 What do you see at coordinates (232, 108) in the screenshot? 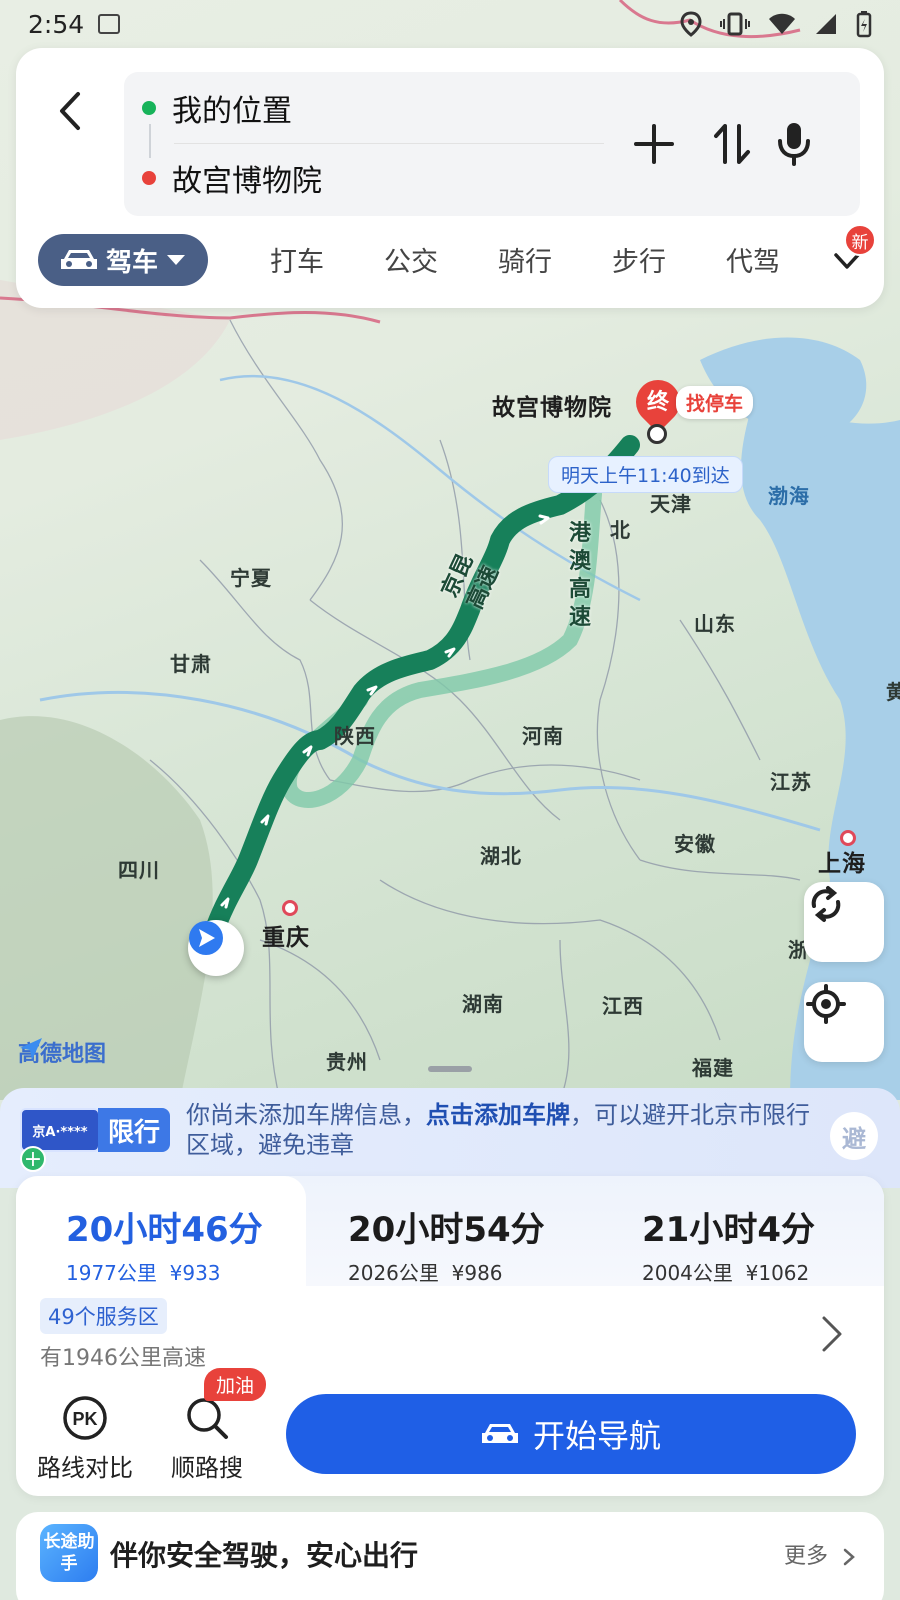
I see `origin-field: 我的位置` at bounding box center [232, 108].